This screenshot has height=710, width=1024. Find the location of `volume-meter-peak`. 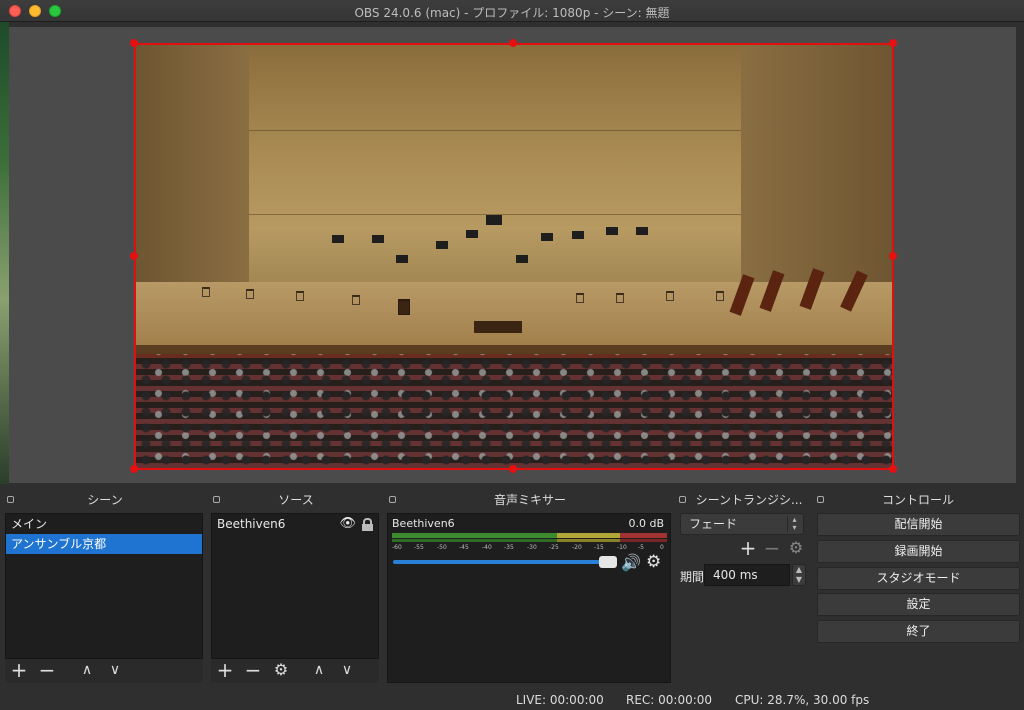

volume-meter-peak is located at coordinates (529, 540).